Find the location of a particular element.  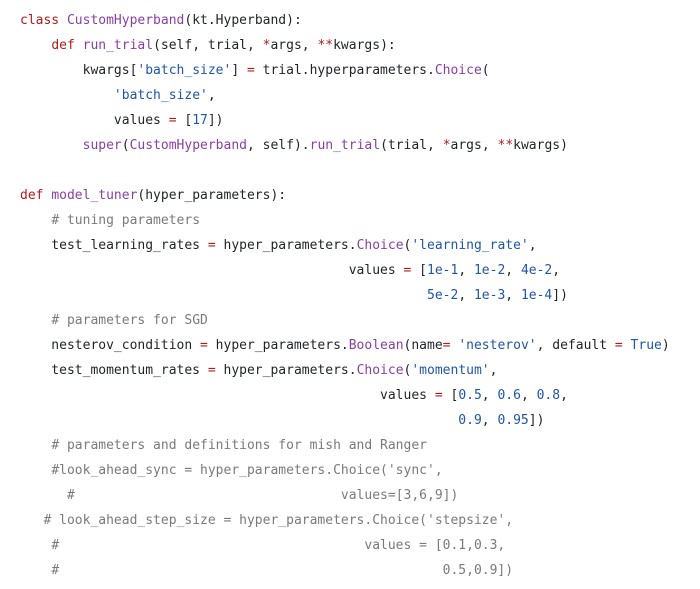

code-token-number: 0.95 is located at coordinates (513, 420).